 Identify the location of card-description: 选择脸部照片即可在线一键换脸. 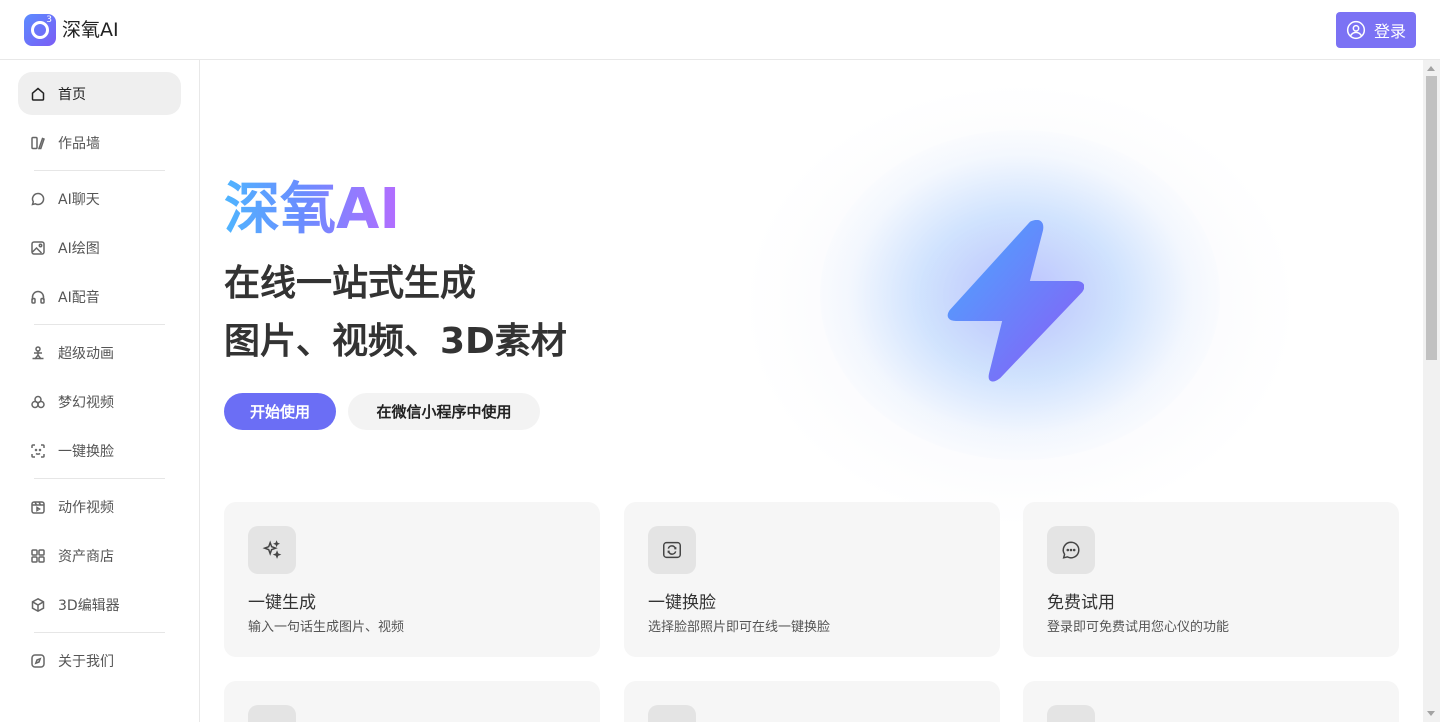
(739, 627).